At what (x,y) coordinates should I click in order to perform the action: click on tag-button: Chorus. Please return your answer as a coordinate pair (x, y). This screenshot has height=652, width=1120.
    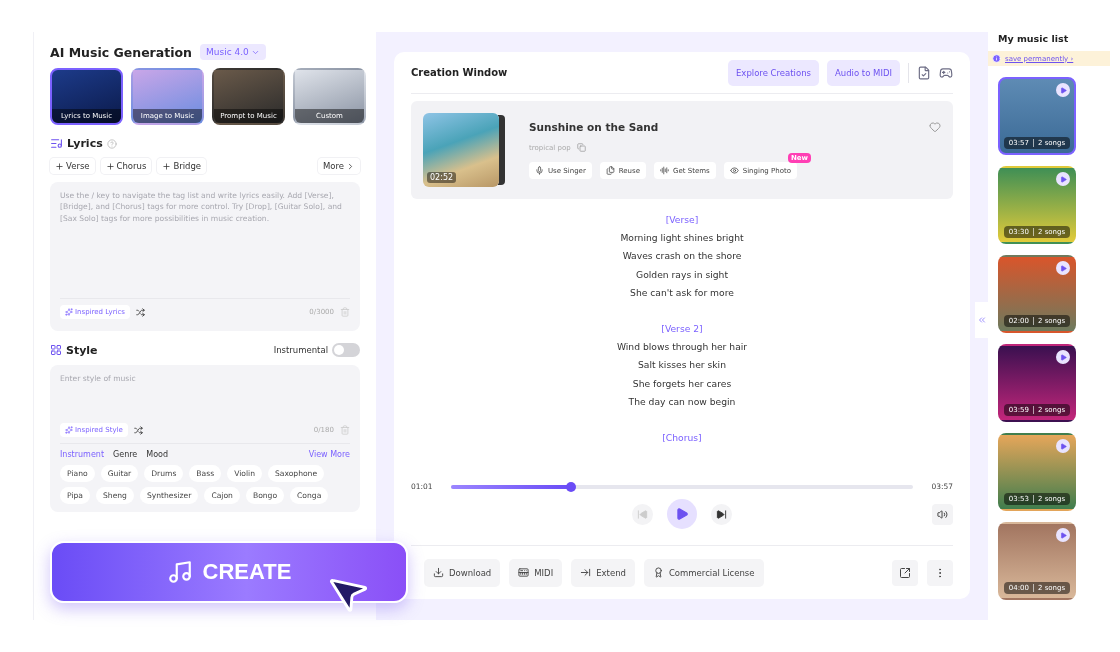
    Looking at the image, I should click on (126, 166).